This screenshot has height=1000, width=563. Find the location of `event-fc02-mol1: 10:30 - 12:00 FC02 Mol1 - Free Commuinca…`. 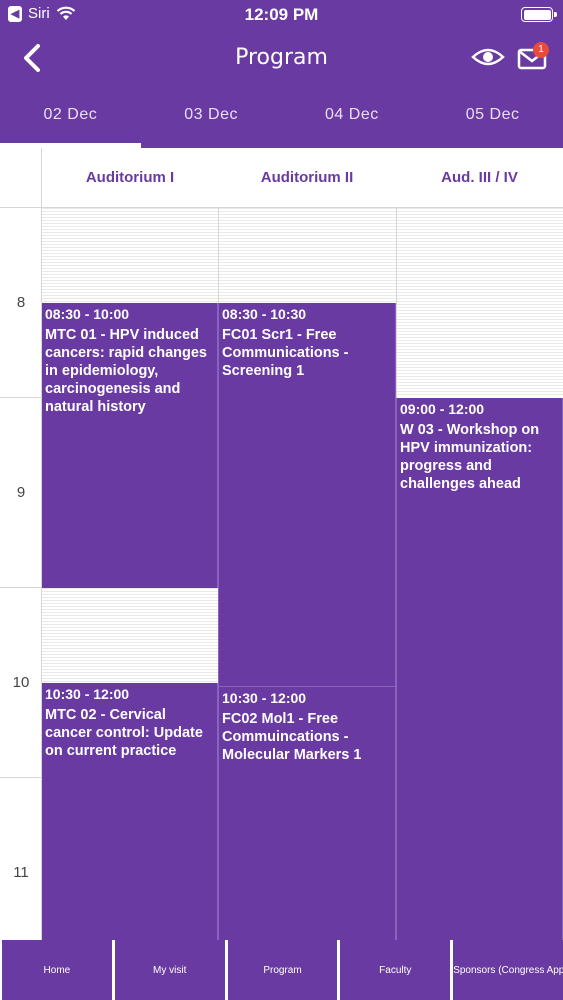

event-fc02-mol1: 10:30 - 12:00 FC02 Mol1 - Free Commuinca… is located at coordinates (307, 813).